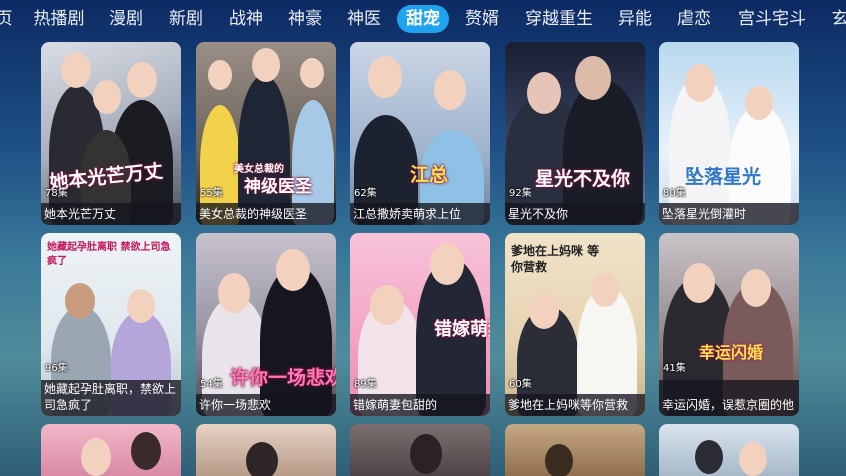 Image resolution: width=846 pixels, height=476 pixels. I want to click on poster-title-art: 江总, so click(429, 175).